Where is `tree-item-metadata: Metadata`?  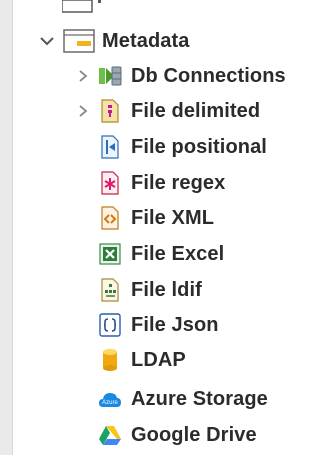
tree-item-metadata: Metadata is located at coordinates (114, 41).